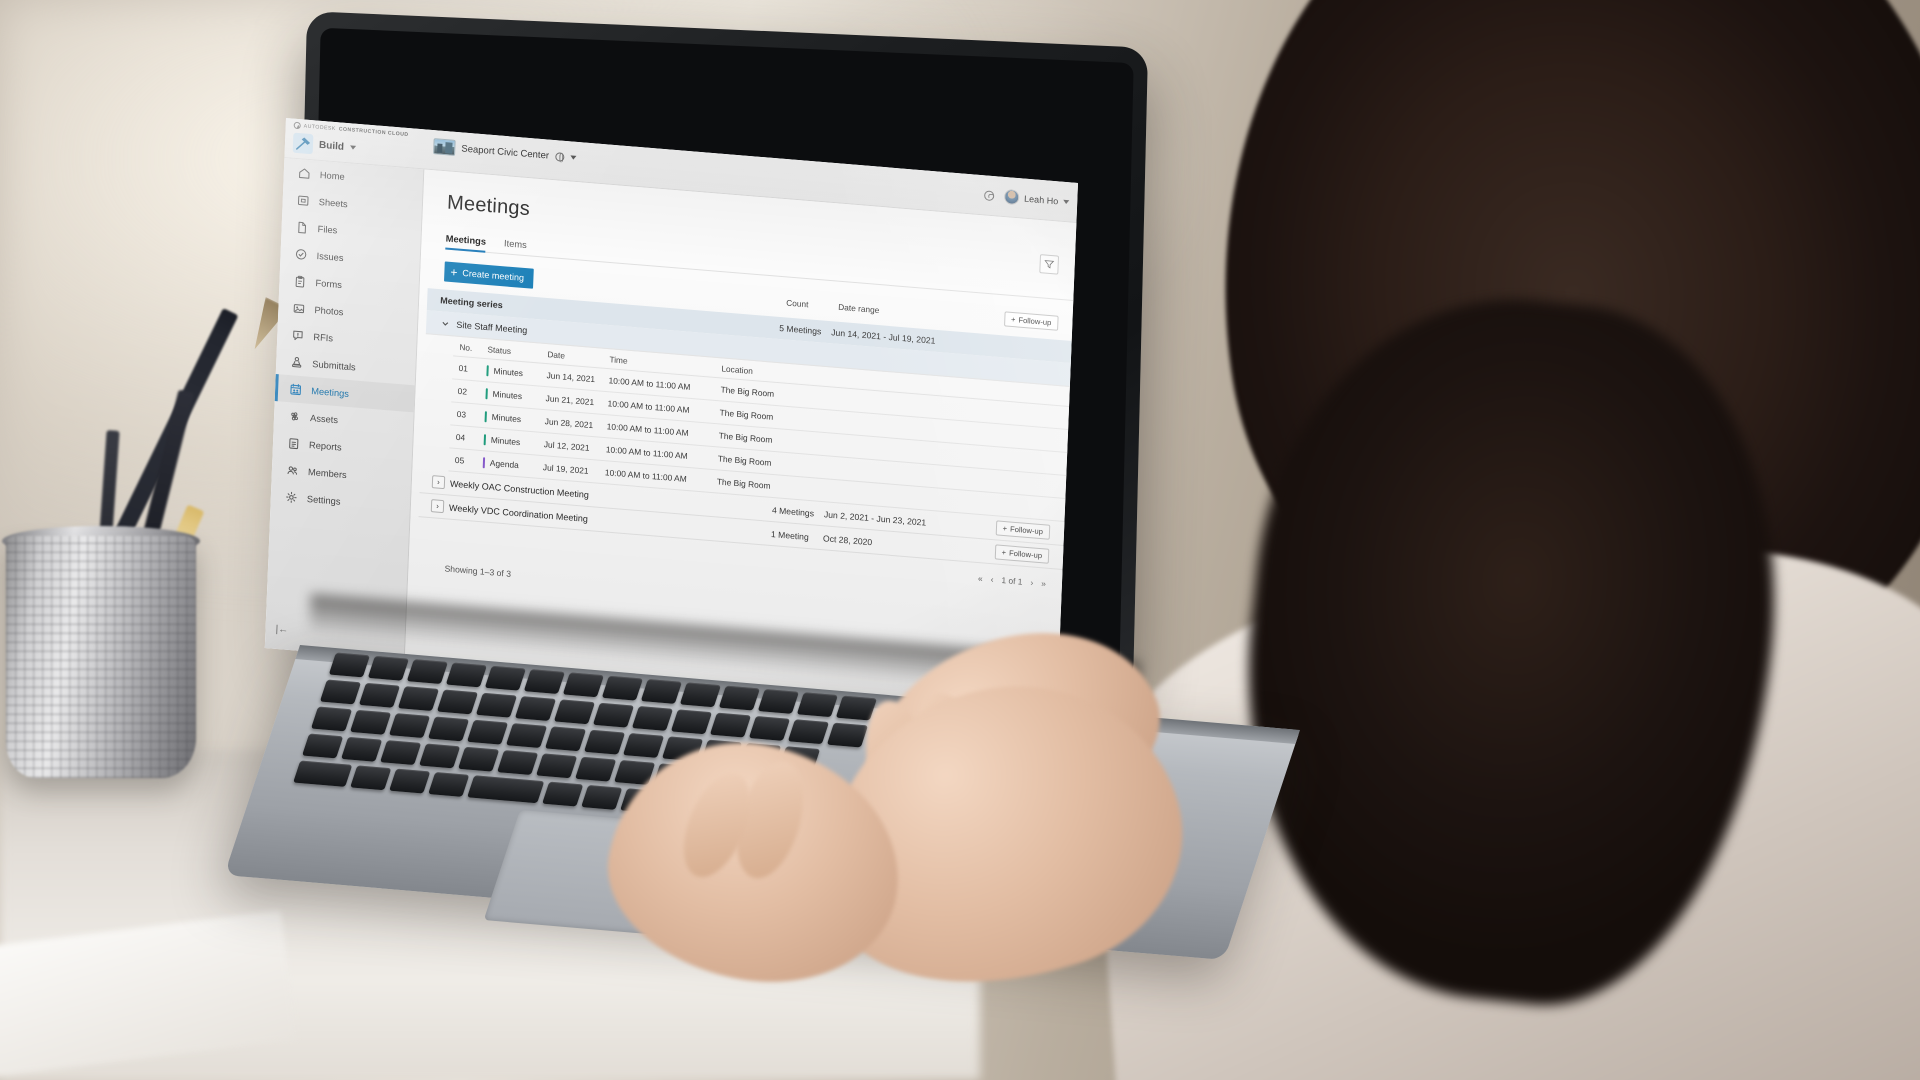  I want to click on sidebar-item-label: Issues, so click(330, 256).